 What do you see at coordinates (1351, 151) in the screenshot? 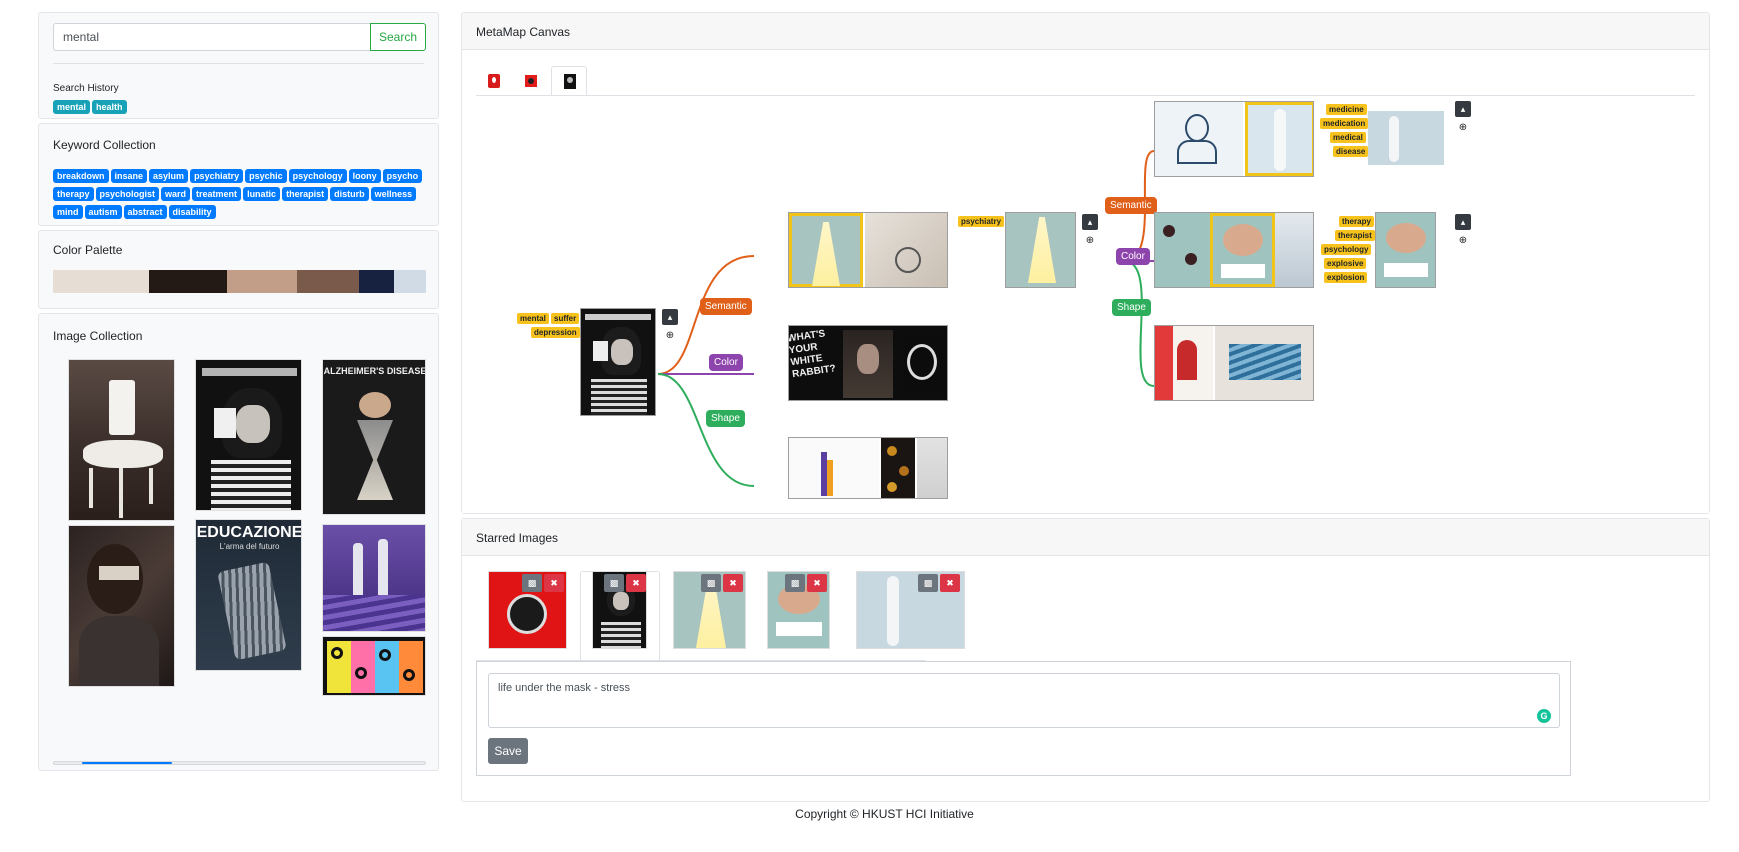
I see `keyword-tag: disease` at bounding box center [1351, 151].